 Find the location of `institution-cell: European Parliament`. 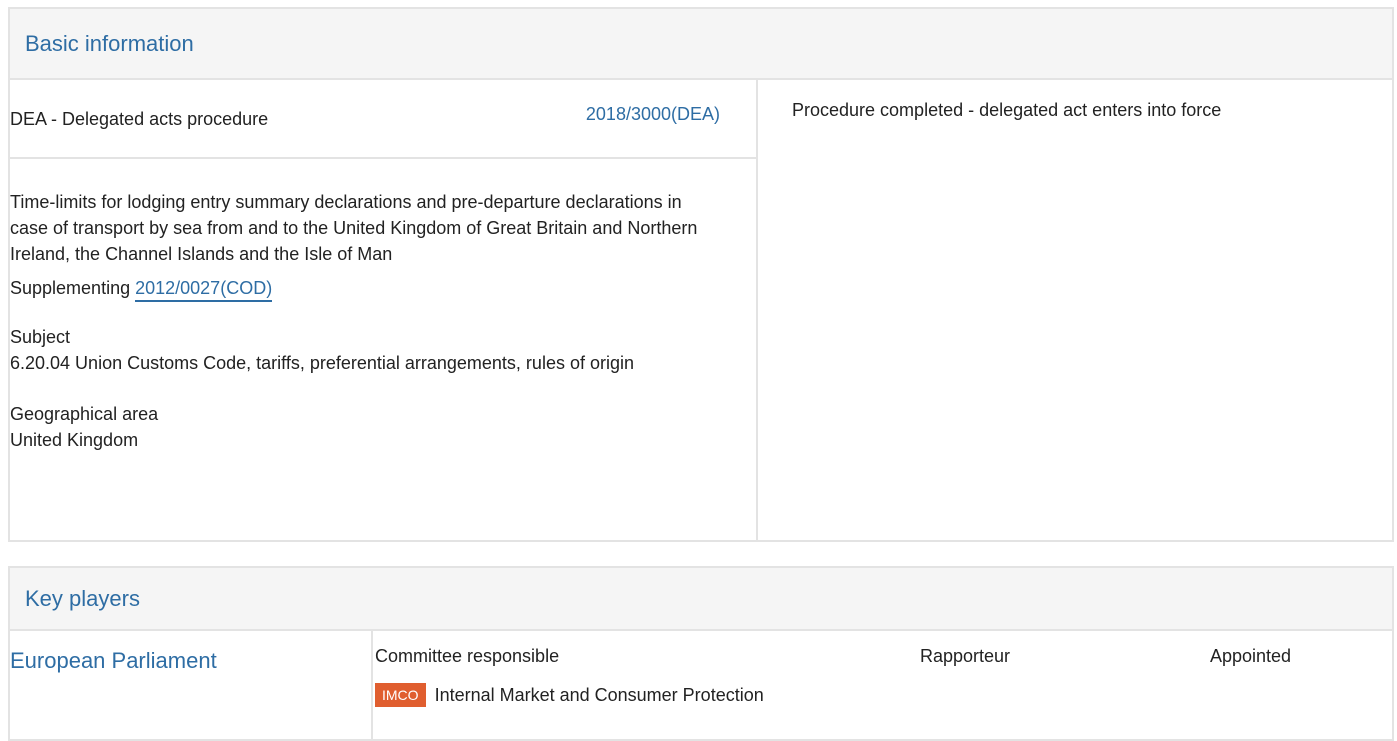

institution-cell: European Parliament is located at coordinates (191, 685).